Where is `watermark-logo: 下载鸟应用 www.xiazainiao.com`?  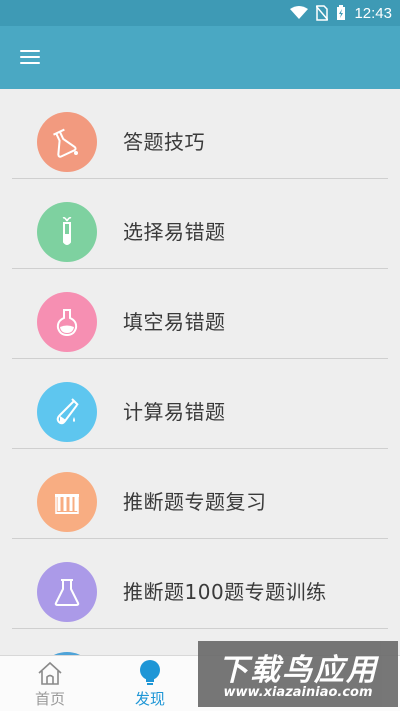 watermark-logo: 下载鸟应用 www.xiazainiao.com is located at coordinates (298, 674).